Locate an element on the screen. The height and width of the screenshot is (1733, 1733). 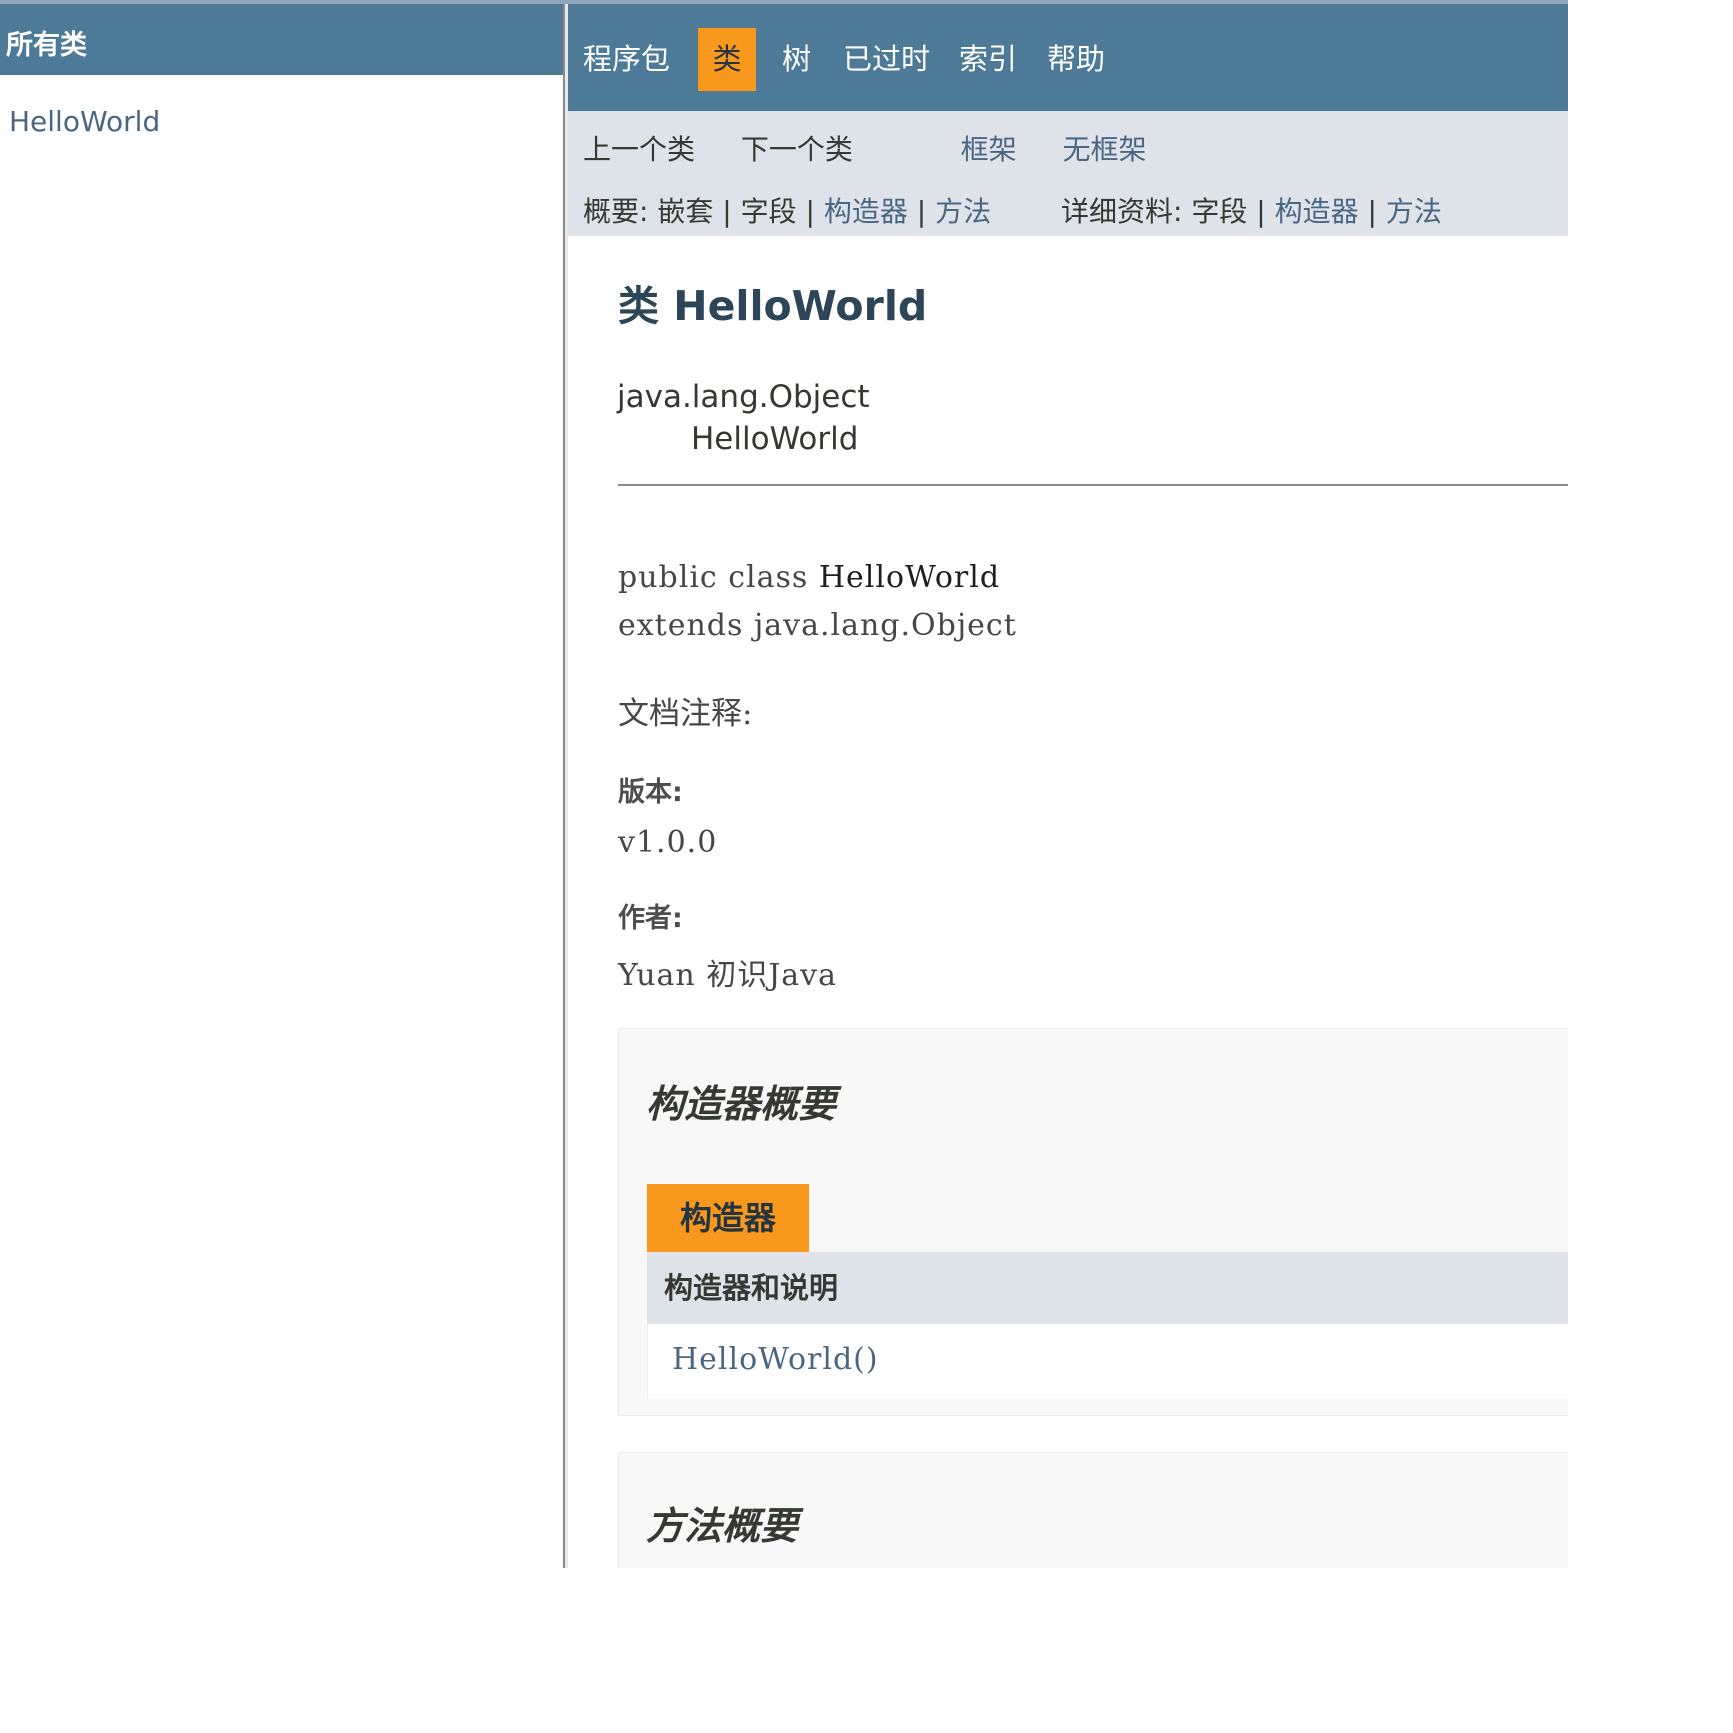
declaration-modifiers: public class is located at coordinates (718, 577).